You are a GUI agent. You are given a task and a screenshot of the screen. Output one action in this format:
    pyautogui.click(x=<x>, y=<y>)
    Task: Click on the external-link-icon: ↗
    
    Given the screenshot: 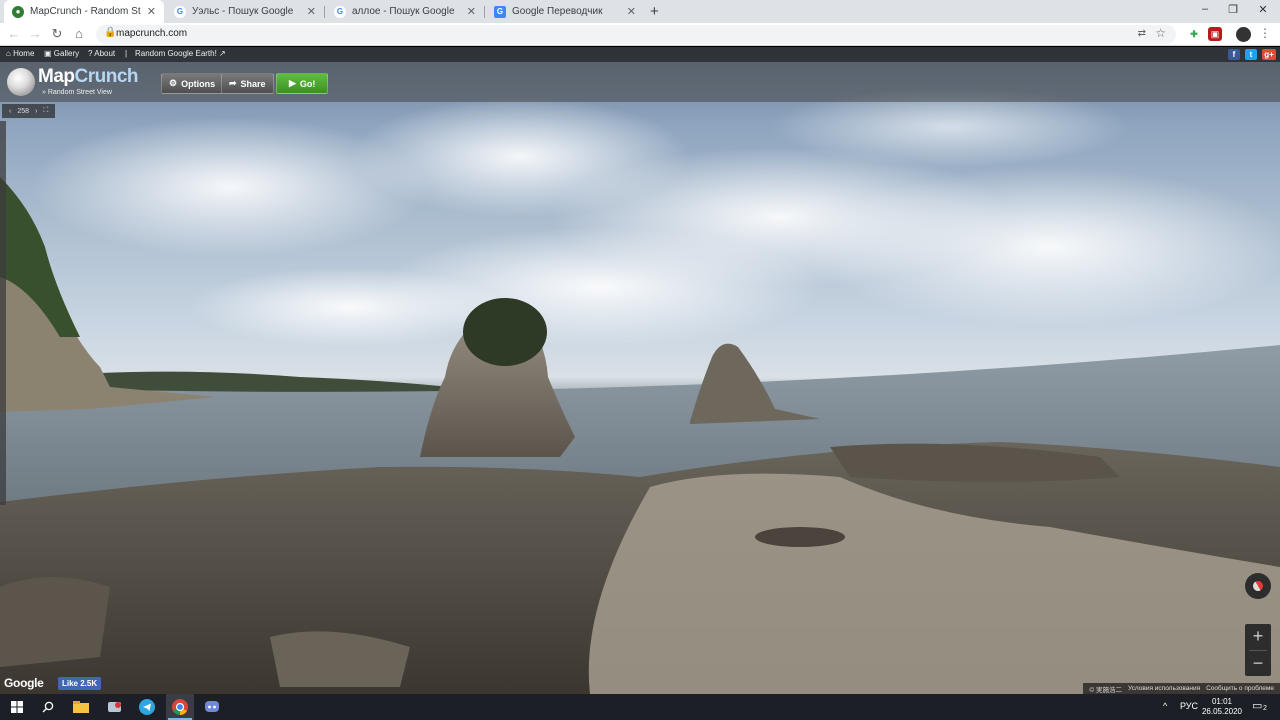 What is the action you would take?
    pyautogui.click(x=221, y=53)
    